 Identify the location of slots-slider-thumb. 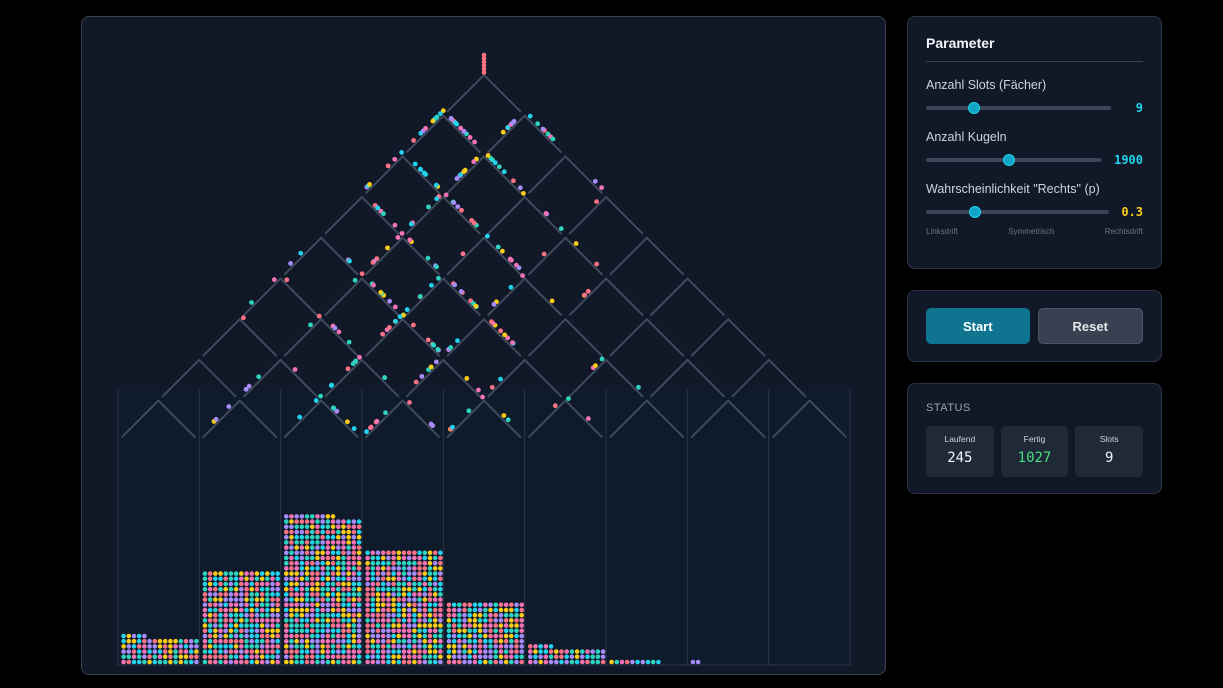
(974, 108).